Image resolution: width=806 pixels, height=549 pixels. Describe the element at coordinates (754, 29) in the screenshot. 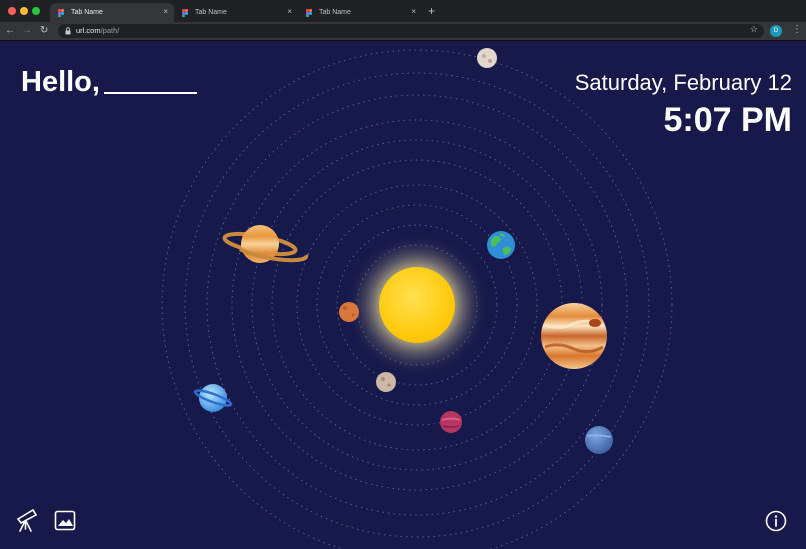

I see `bookmark-star-icon: ☆` at that location.